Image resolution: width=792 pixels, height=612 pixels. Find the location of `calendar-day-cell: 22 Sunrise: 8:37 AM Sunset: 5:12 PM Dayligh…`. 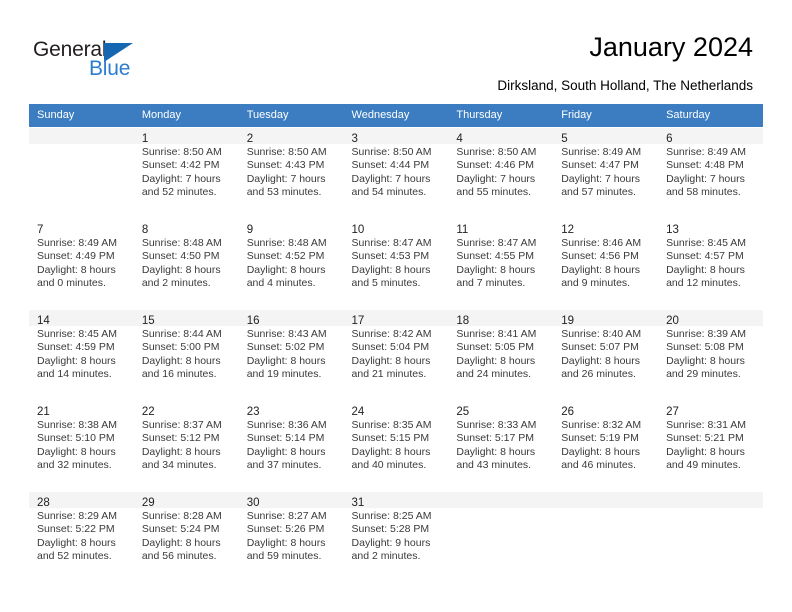

calendar-day-cell: 22 Sunrise: 8:37 AM Sunset: 5:12 PM Dayligh… is located at coordinates (186, 445).